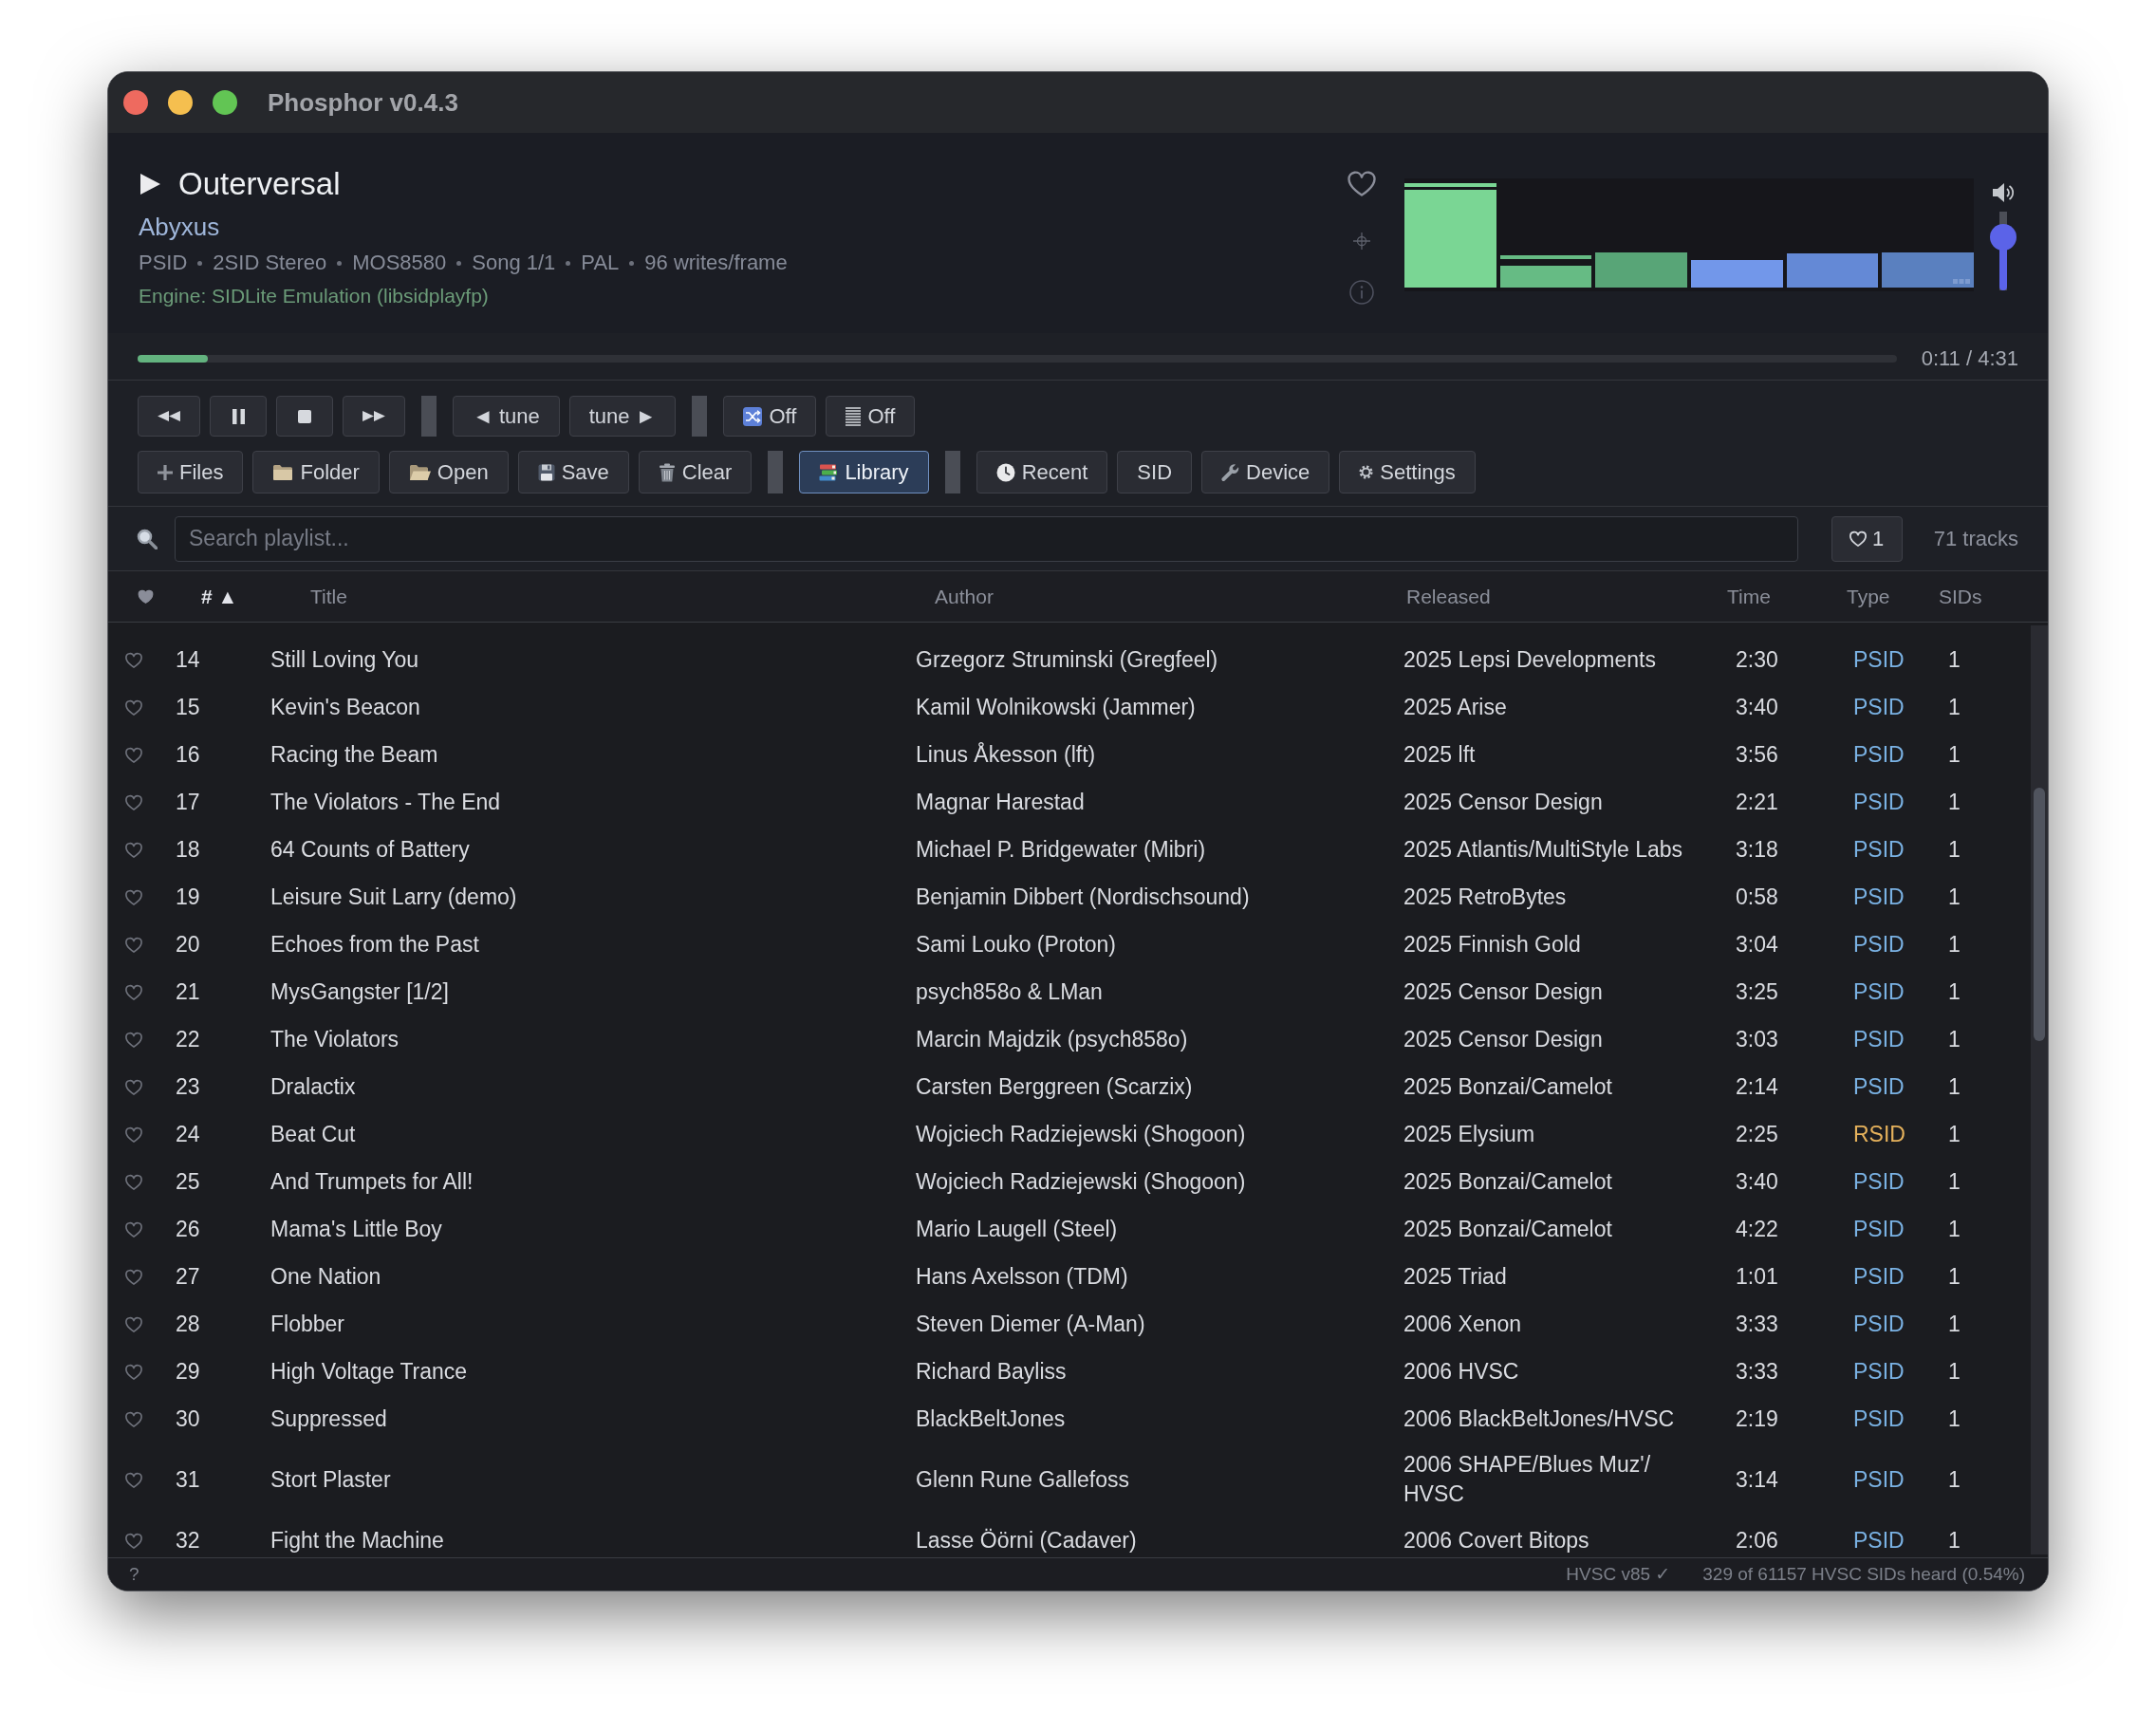 The height and width of the screenshot is (1731, 2156). I want to click on close-button, so click(135, 102).